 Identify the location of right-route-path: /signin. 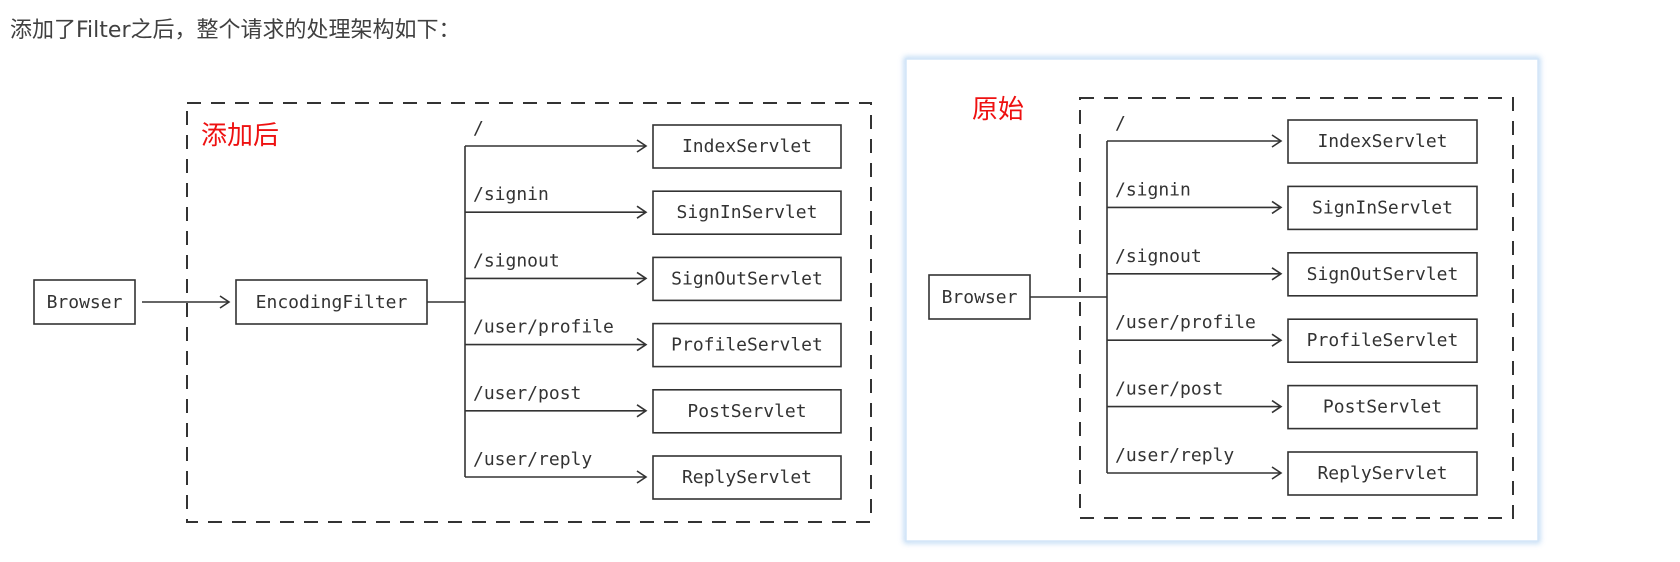
(1153, 189).